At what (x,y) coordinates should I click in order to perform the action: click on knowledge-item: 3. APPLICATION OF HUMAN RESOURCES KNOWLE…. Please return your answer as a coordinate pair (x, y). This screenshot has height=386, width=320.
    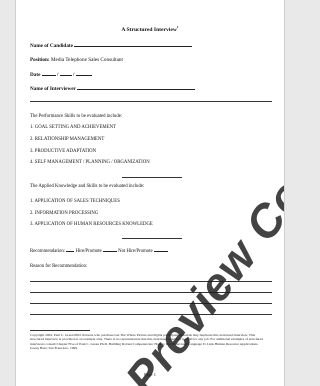
    Looking at the image, I should click on (91, 224).